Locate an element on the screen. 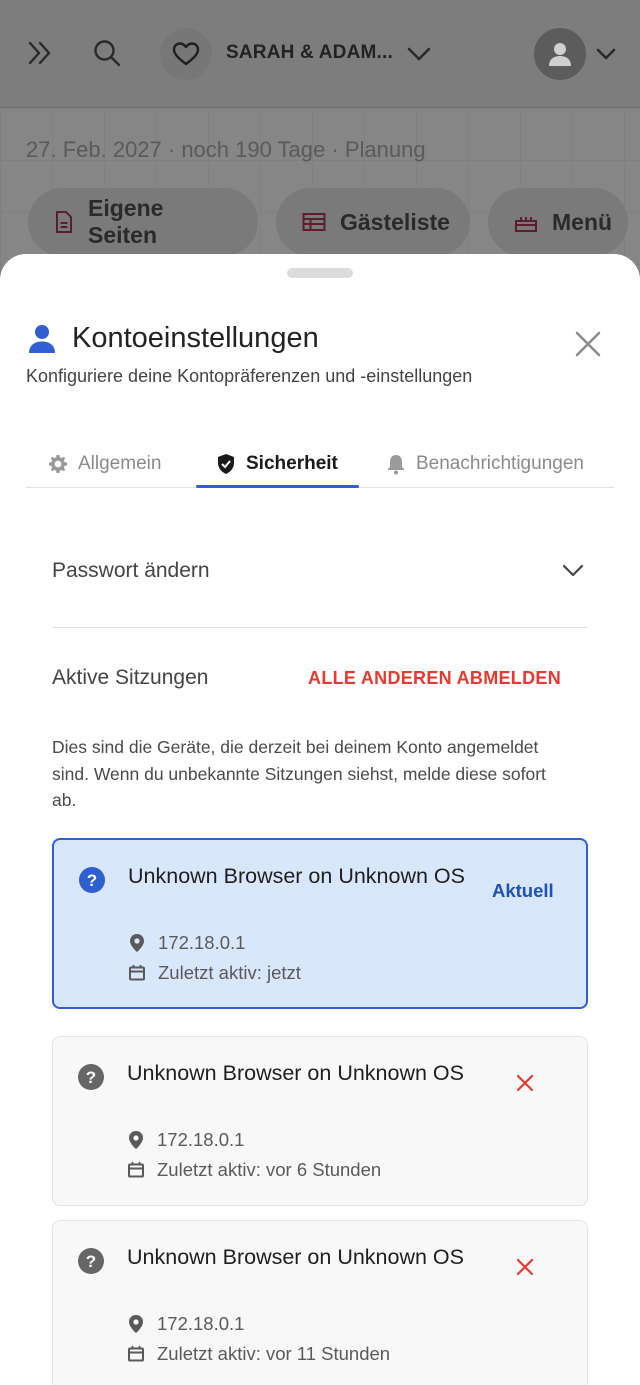 Image resolution: width=640 pixels, height=1385 pixels. session-time-row: Zuletzt aktiv: jetzt is located at coordinates (214, 973).